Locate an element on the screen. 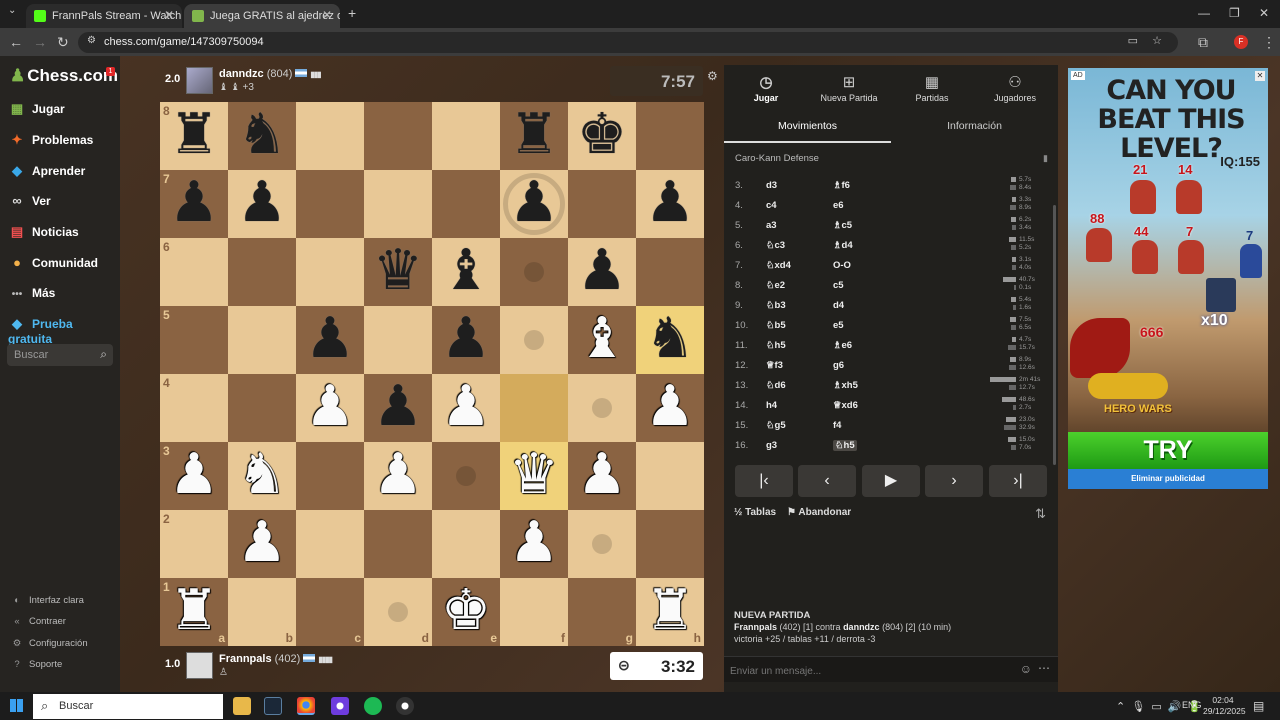 This screenshot has height=720, width=1280. black-move: ♗e6 is located at coordinates (842, 345).